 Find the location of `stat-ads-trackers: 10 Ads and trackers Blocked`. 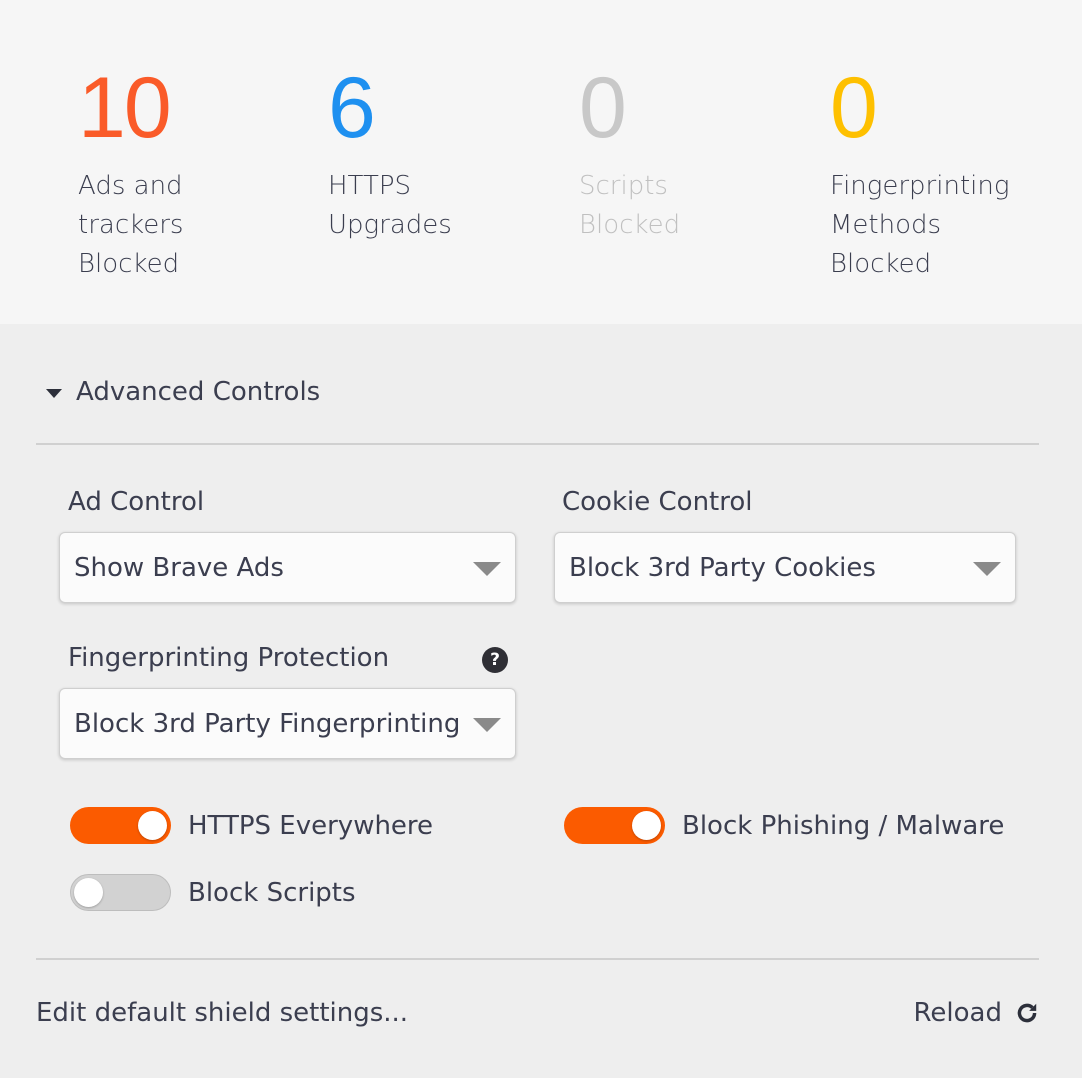

stat-ads-trackers: 10 Ads and trackers Blocked is located at coordinates (198, 172).